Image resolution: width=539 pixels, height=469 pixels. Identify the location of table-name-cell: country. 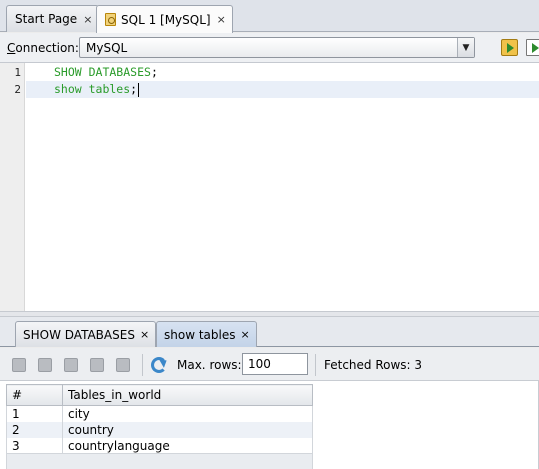
(187, 429).